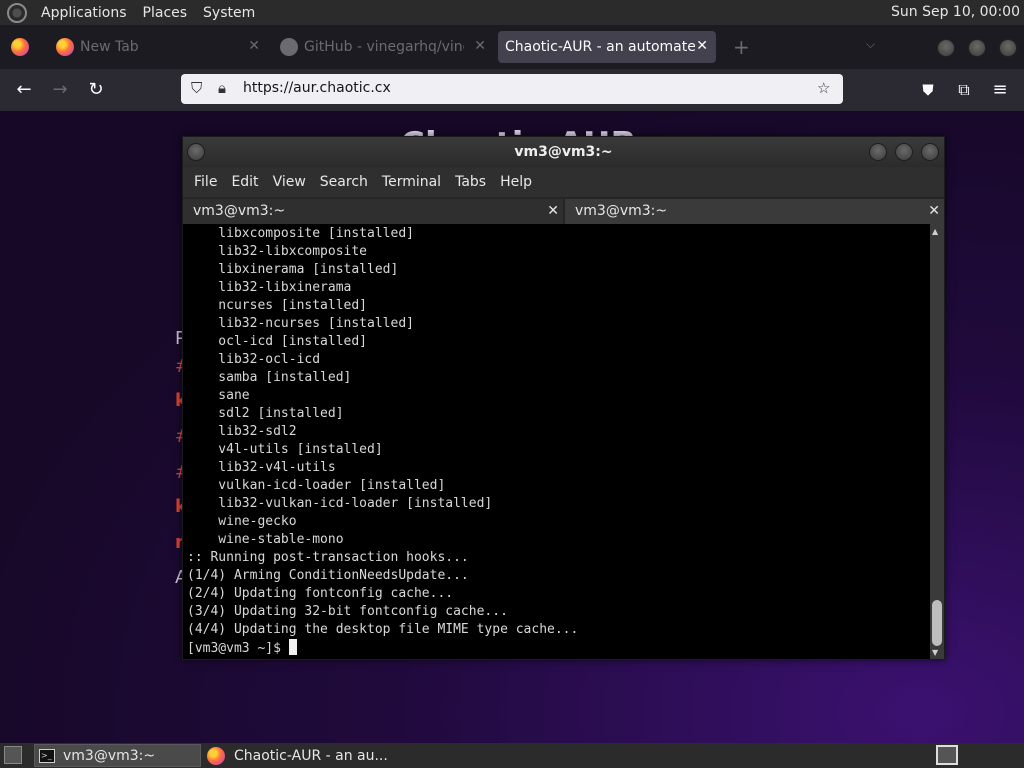 The height and width of the screenshot is (768, 1024). I want to click on reload-icon: ↻, so click(96, 90).